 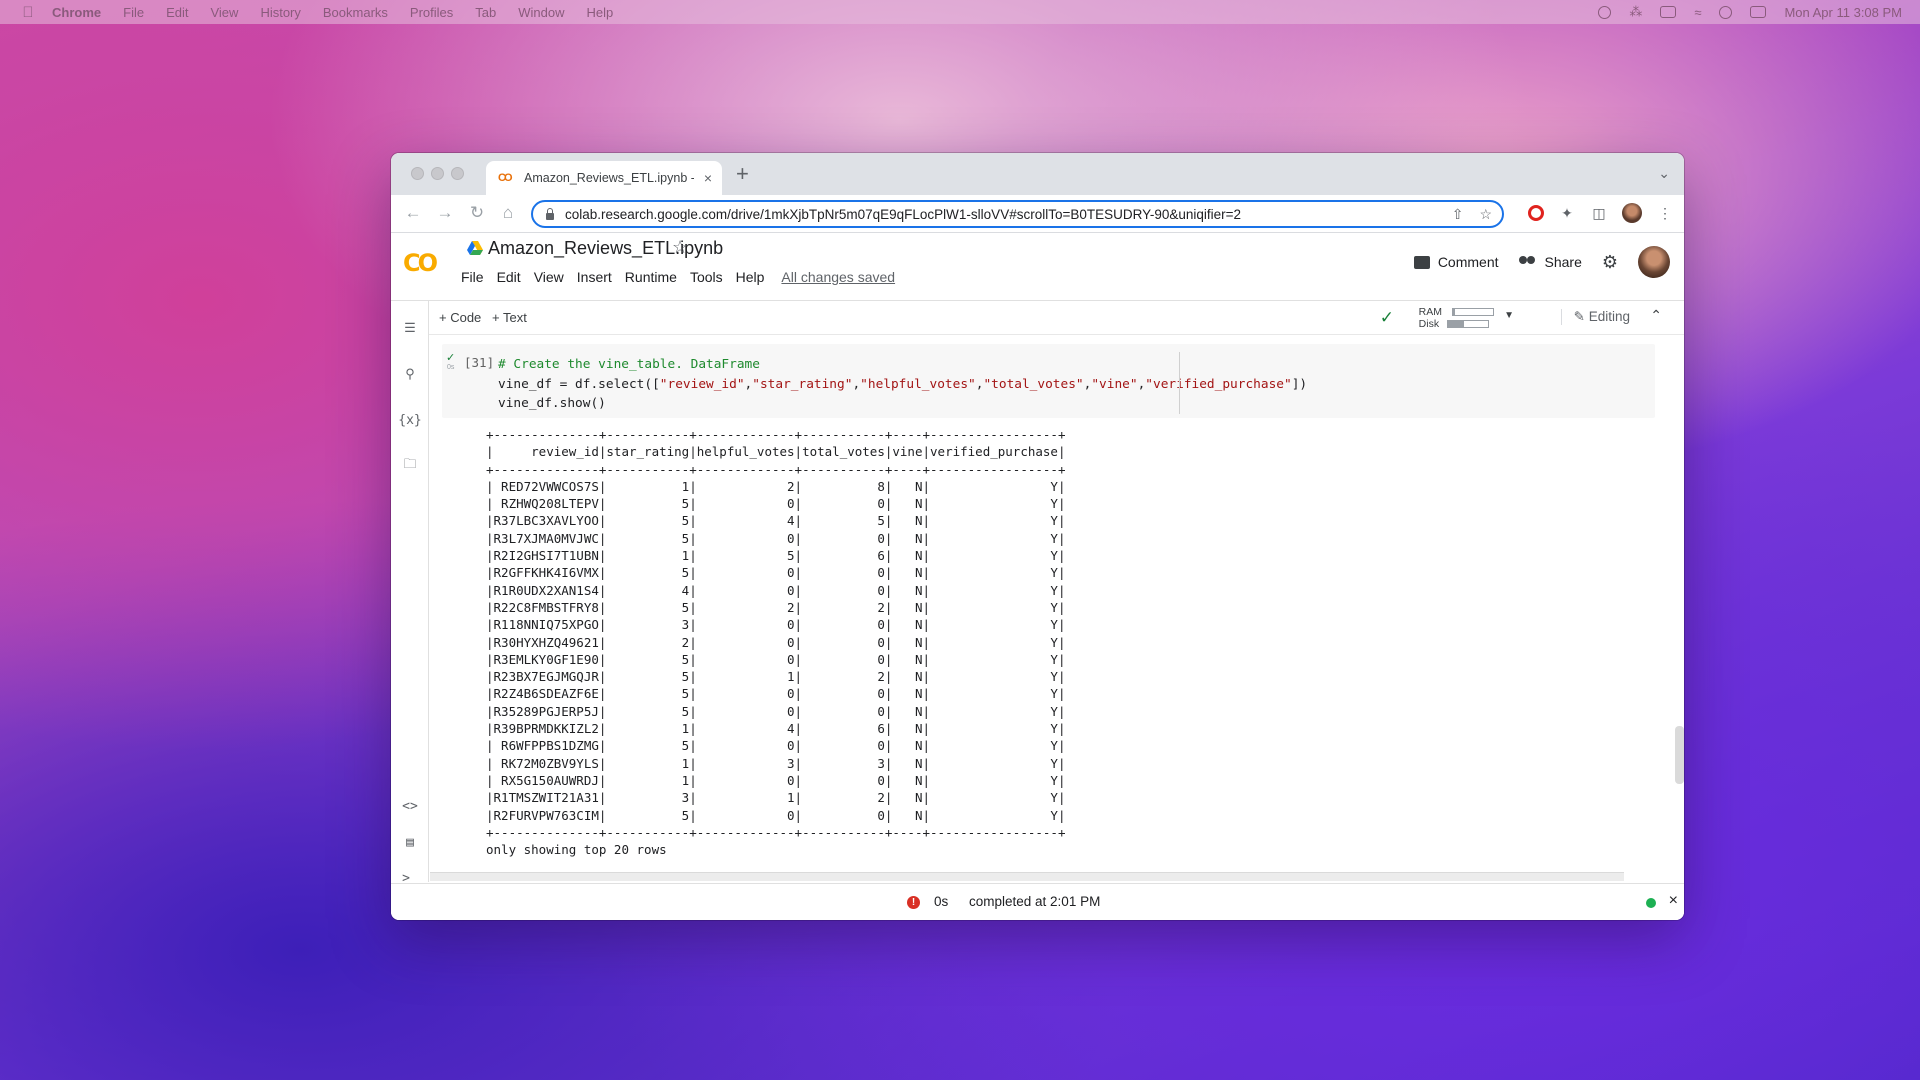 What do you see at coordinates (776, 763) in the screenshot?
I see `table-row: | RK72M0ZBV9YLS| 1| 3| 3| N| Y|` at bounding box center [776, 763].